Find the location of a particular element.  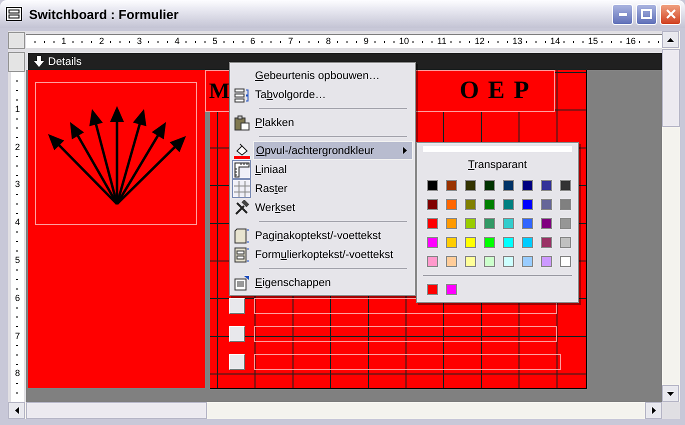

label-text: M is located at coordinates (219, 91).